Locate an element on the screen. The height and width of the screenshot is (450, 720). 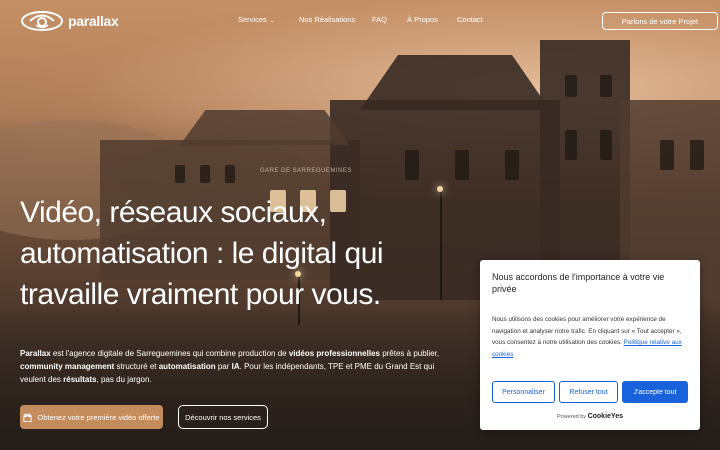
contact-project-button: Parlons de votre Projet is located at coordinates (660, 21).